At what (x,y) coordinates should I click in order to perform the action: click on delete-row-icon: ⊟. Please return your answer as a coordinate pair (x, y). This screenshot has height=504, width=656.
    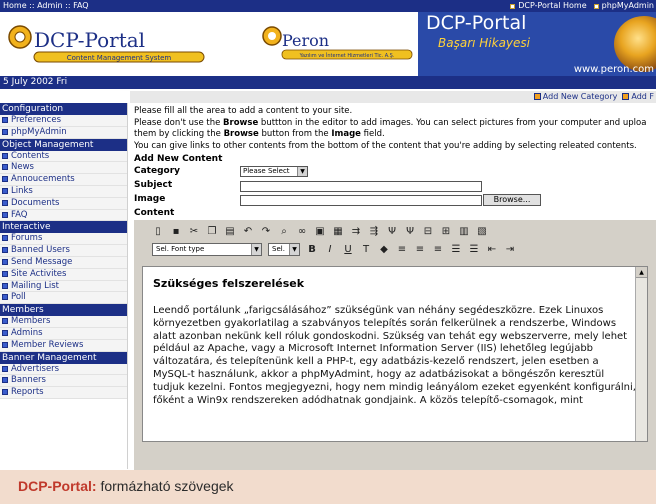
    Looking at the image, I should click on (428, 231).